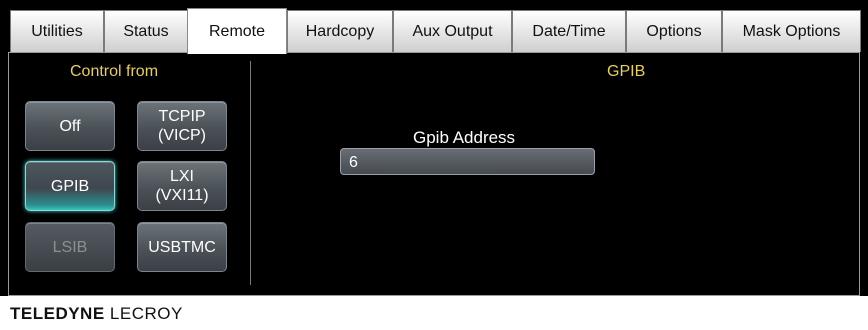  Describe the element at coordinates (70, 247) in the screenshot. I see `control-lsib-button: LSIB` at that location.